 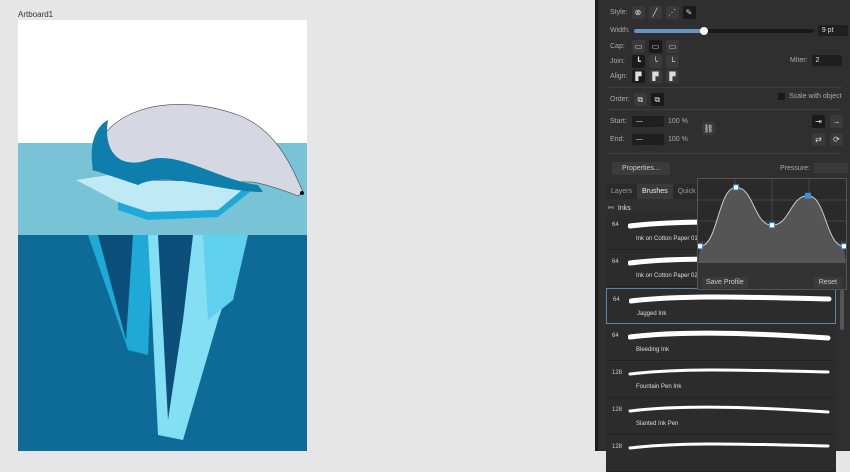 What do you see at coordinates (648, 139) in the screenshot?
I see `end-arrowhead-select: ―` at bounding box center [648, 139].